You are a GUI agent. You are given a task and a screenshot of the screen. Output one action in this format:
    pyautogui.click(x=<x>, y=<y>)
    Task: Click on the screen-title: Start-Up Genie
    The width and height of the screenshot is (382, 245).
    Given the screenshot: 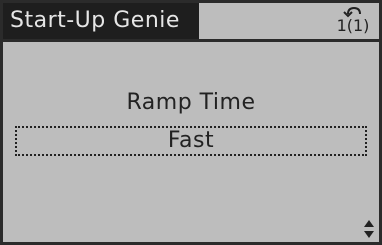 What is the action you would take?
    pyautogui.click(x=101, y=21)
    